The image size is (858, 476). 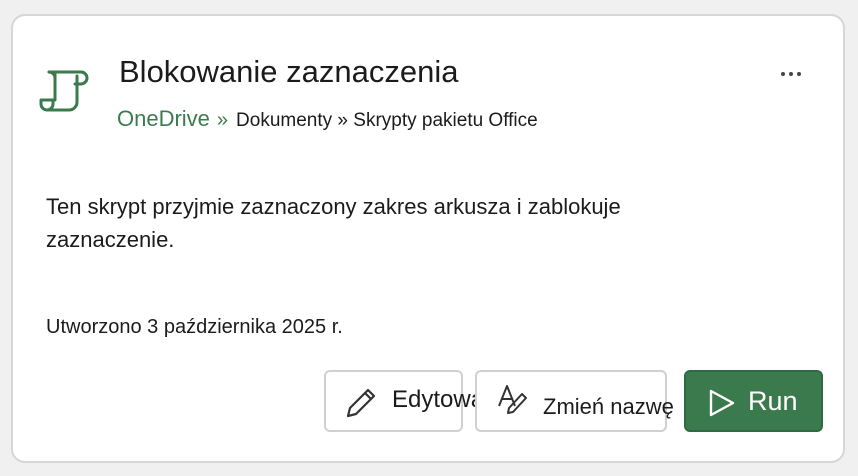 What do you see at coordinates (420, 401) in the screenshot?
I see `edit-button: Edytowanie` at bounding box center [420, 401].